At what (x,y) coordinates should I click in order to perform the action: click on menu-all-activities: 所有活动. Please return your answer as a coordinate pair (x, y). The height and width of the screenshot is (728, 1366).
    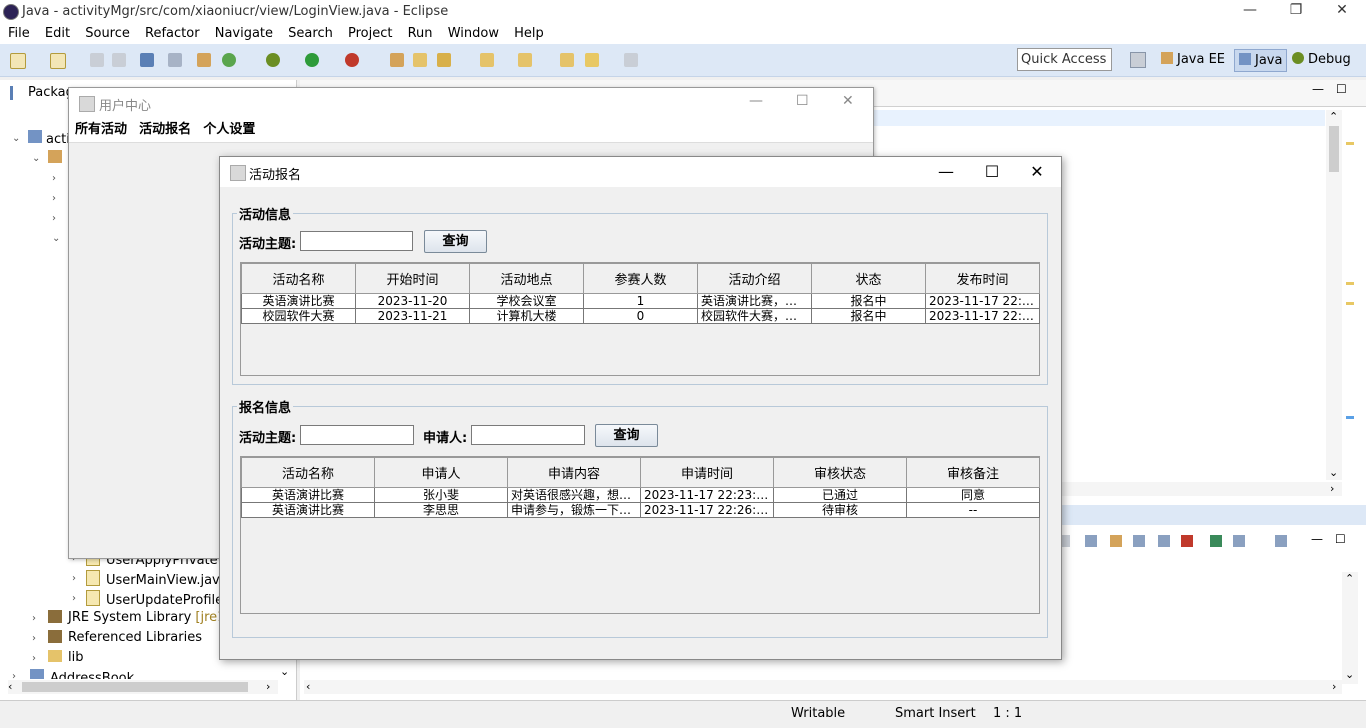
    Looking at the image, I should click on (101, 130).